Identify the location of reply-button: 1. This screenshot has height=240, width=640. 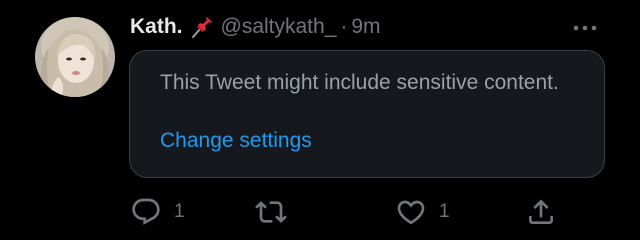
(157, 212).